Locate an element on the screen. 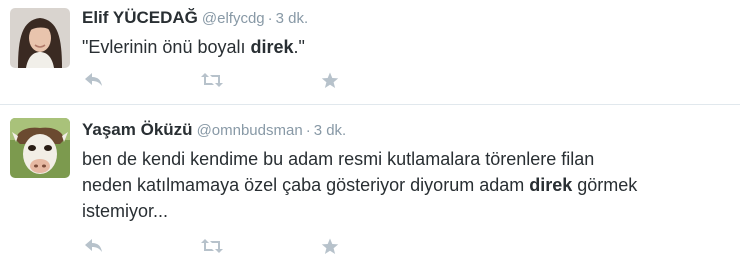  tweet-header: Yaşam Öküzü @omnbudsman · 3 dk. is located at coordinates (214, 130).